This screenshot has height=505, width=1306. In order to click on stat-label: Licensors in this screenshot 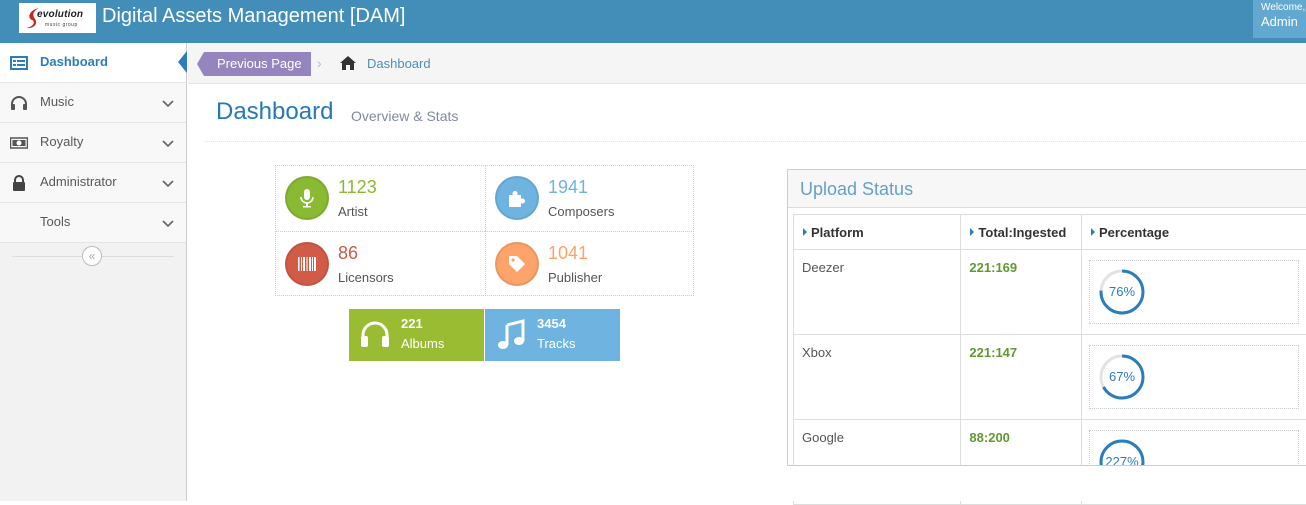, I will do `click(366, 277)`.